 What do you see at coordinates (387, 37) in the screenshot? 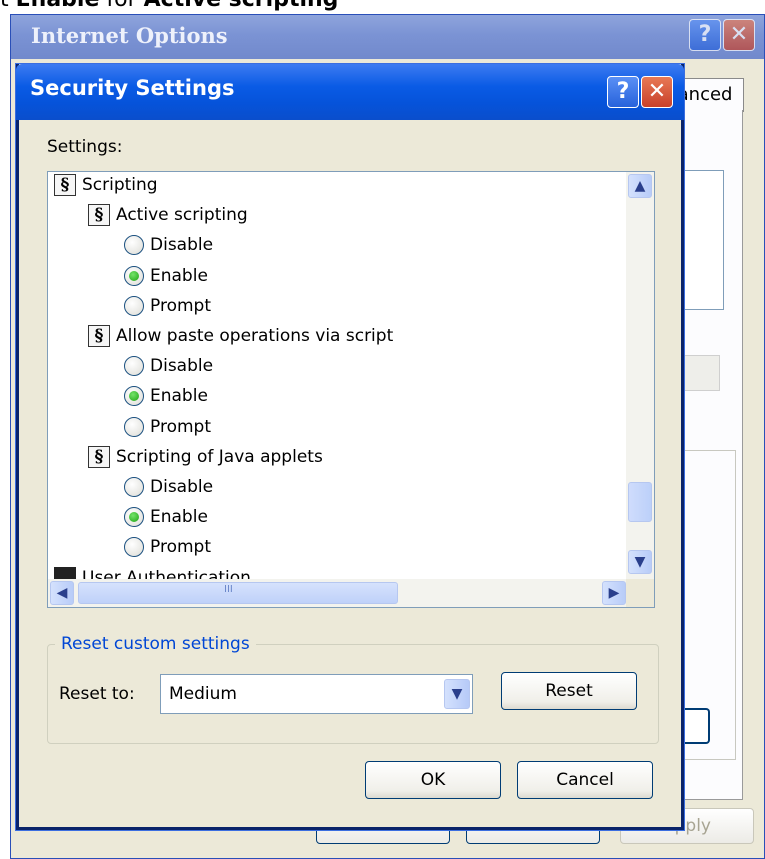
I see `internet-options-titlebar: Internet Options ? ✕` at bounding box center [387, 37].